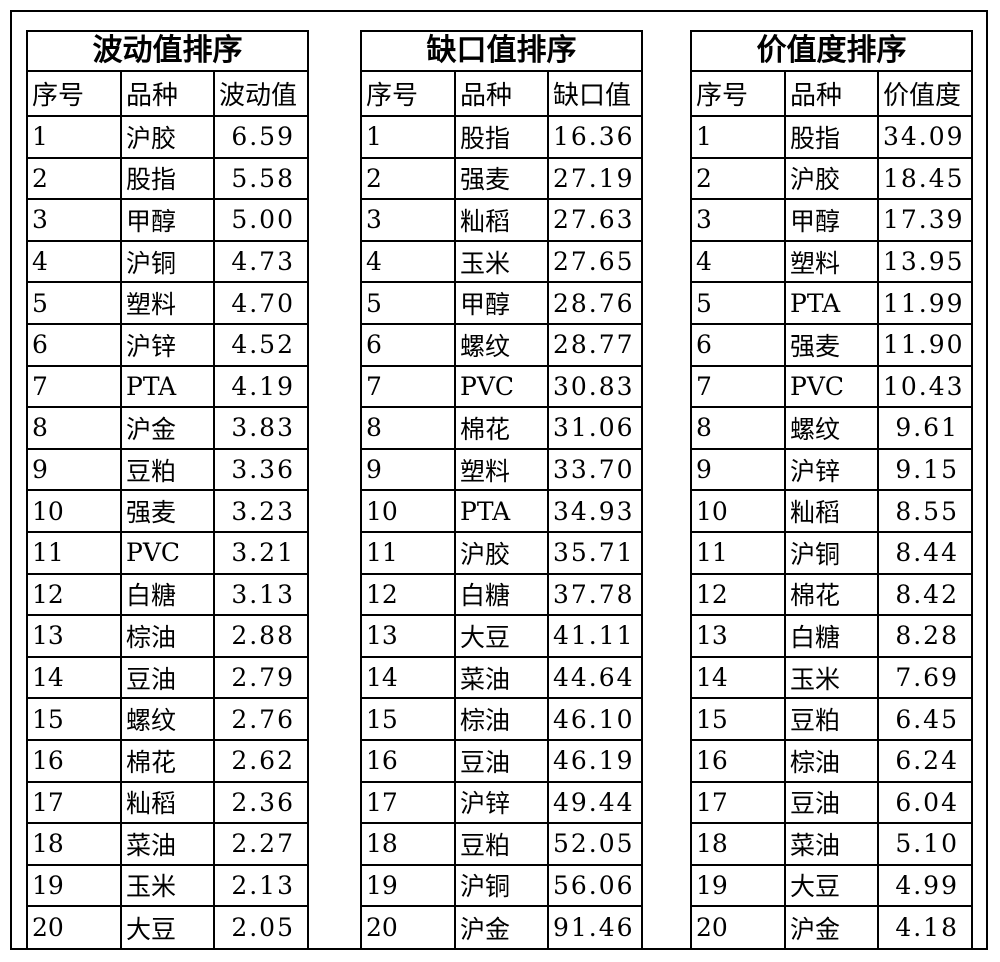  I want to click on table-row: 1 沪胶 6.59, so click(167, 137).